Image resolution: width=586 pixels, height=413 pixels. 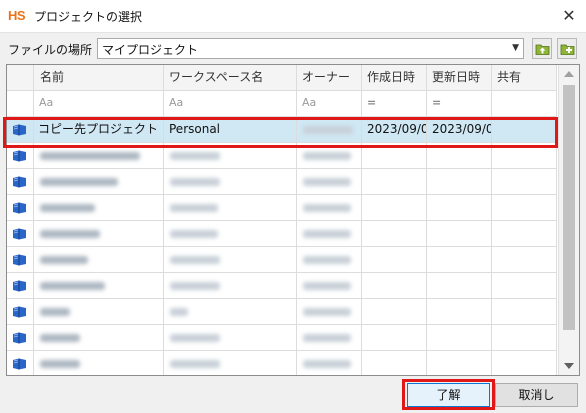 I want to click on header-updated: 更新日時, so click(x=459, y=77).